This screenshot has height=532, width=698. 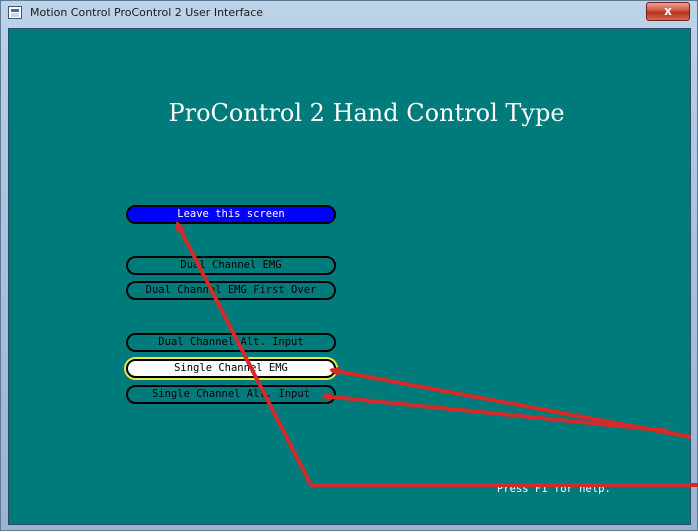 What do you see at coordinates (15, 12) in the screenshot?
I see `app-window-icon` at bounding box center [15, 12].